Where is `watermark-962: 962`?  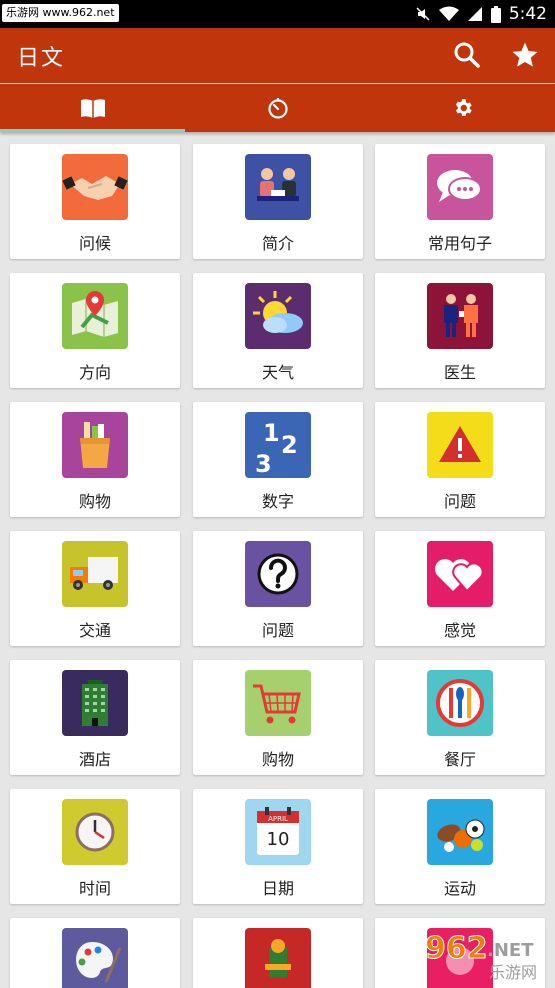 watermark-962: 962 is located at coordinates (456, 948).